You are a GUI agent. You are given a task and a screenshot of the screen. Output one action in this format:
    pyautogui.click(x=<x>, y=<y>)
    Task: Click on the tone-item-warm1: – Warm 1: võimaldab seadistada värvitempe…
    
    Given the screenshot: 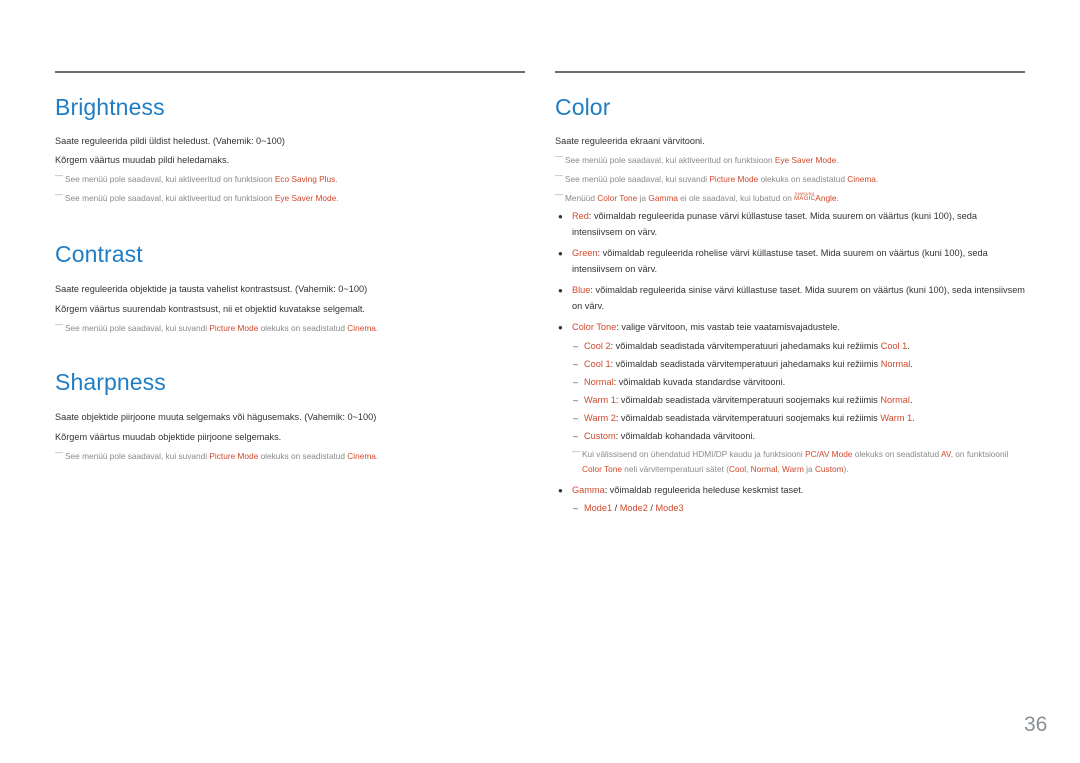 What is the action you would take?
    pyautogui.click(x=743, y=399)
    